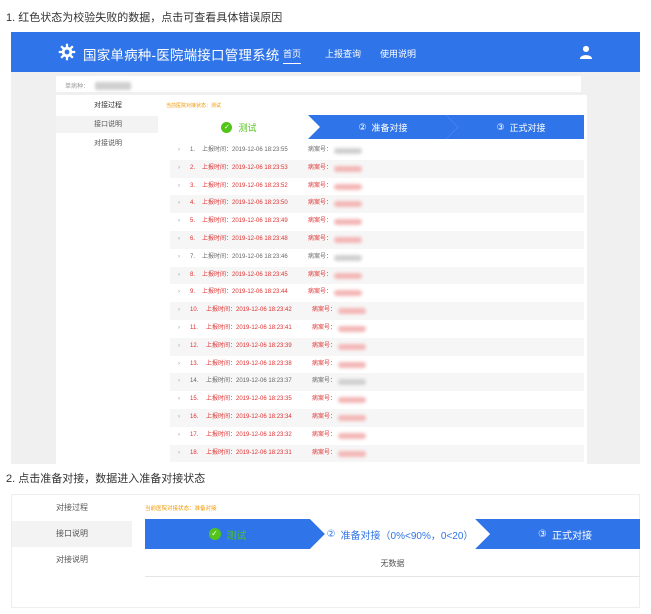 The height and width of the screenshot is (614, 651). I want to click on row-index: 4., so click(193, 203).